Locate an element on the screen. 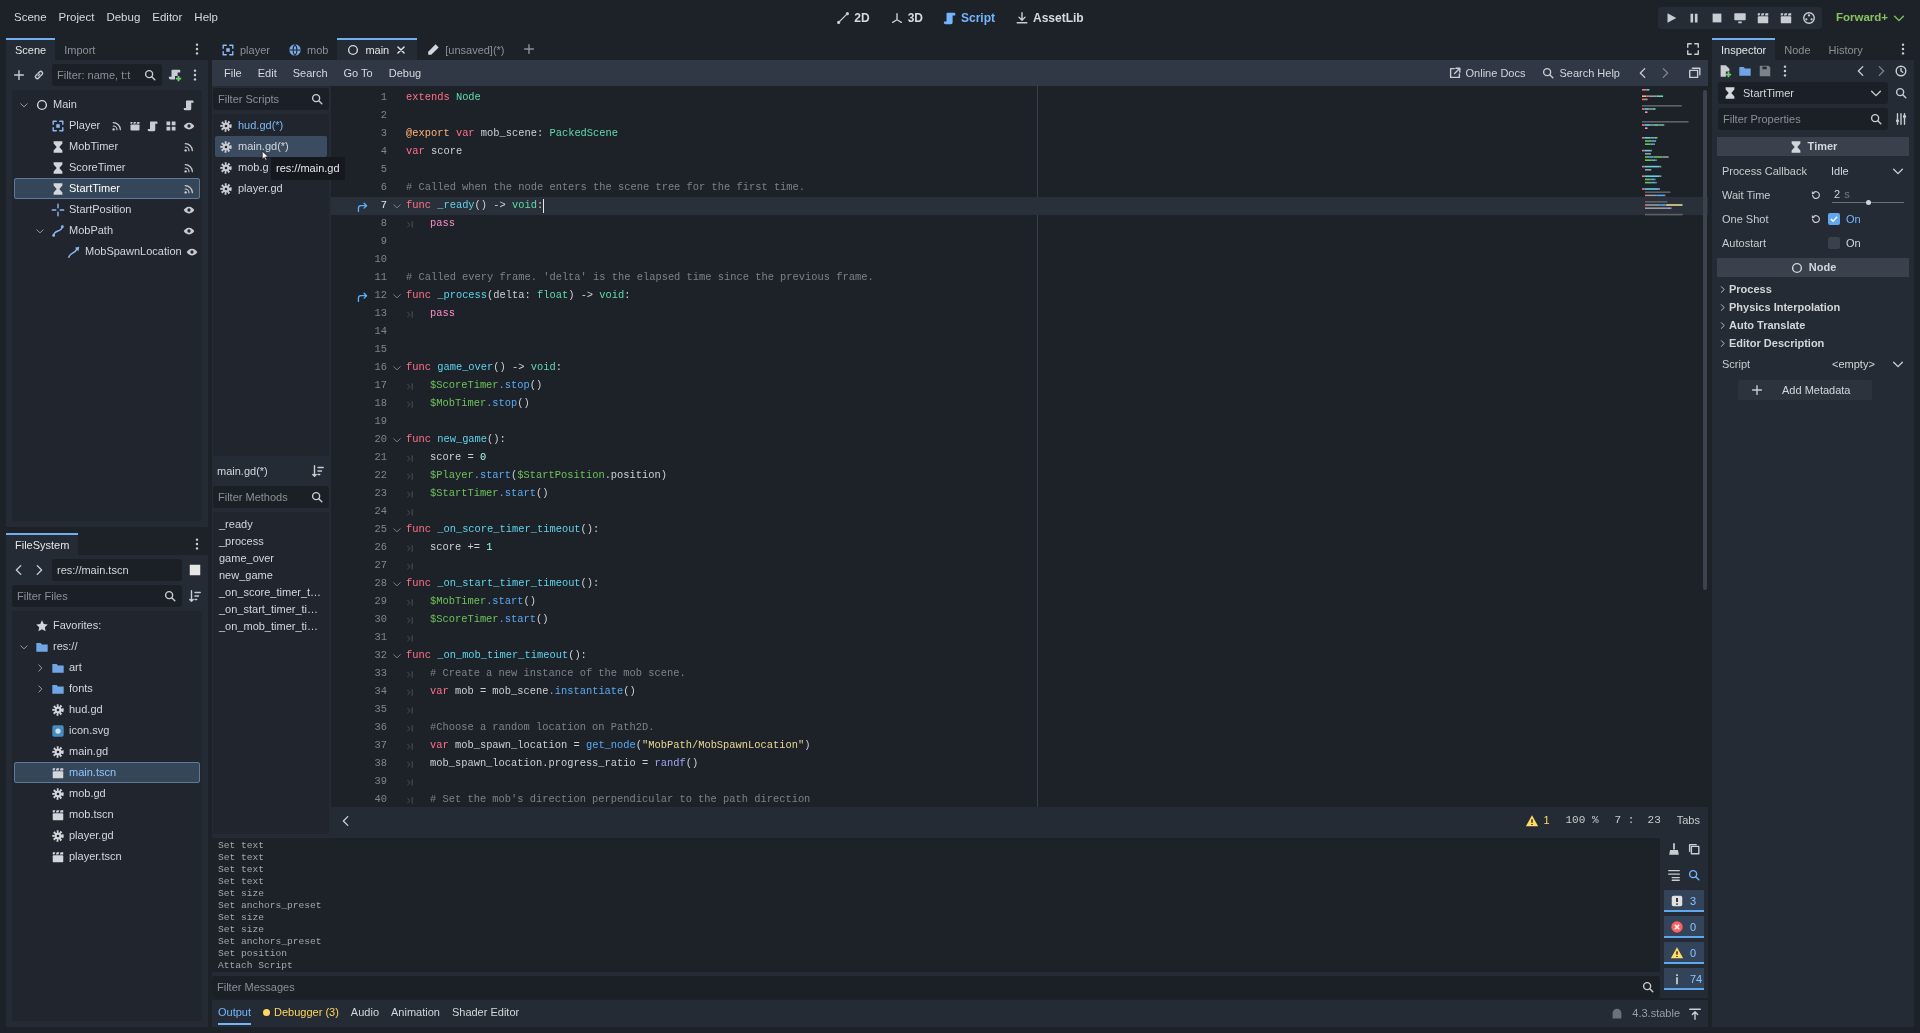  line-number: 33 is located at coordinates (380, 674).